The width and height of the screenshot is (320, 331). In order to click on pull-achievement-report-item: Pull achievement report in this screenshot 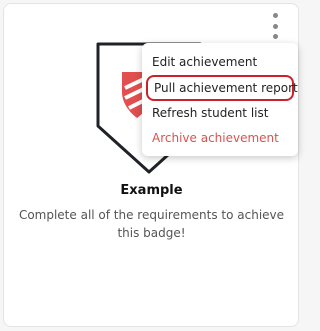, I will do `click(222, 88)`.